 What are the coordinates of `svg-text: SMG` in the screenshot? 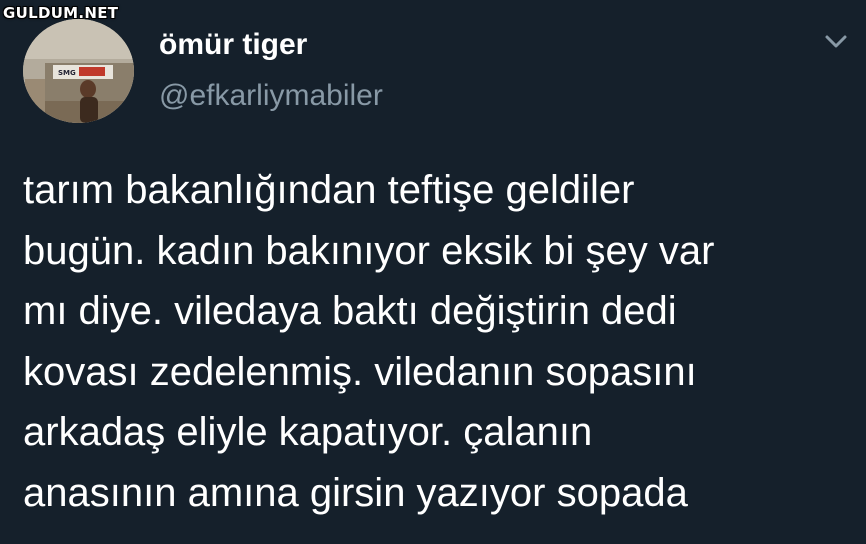 It's located at (67, 73).